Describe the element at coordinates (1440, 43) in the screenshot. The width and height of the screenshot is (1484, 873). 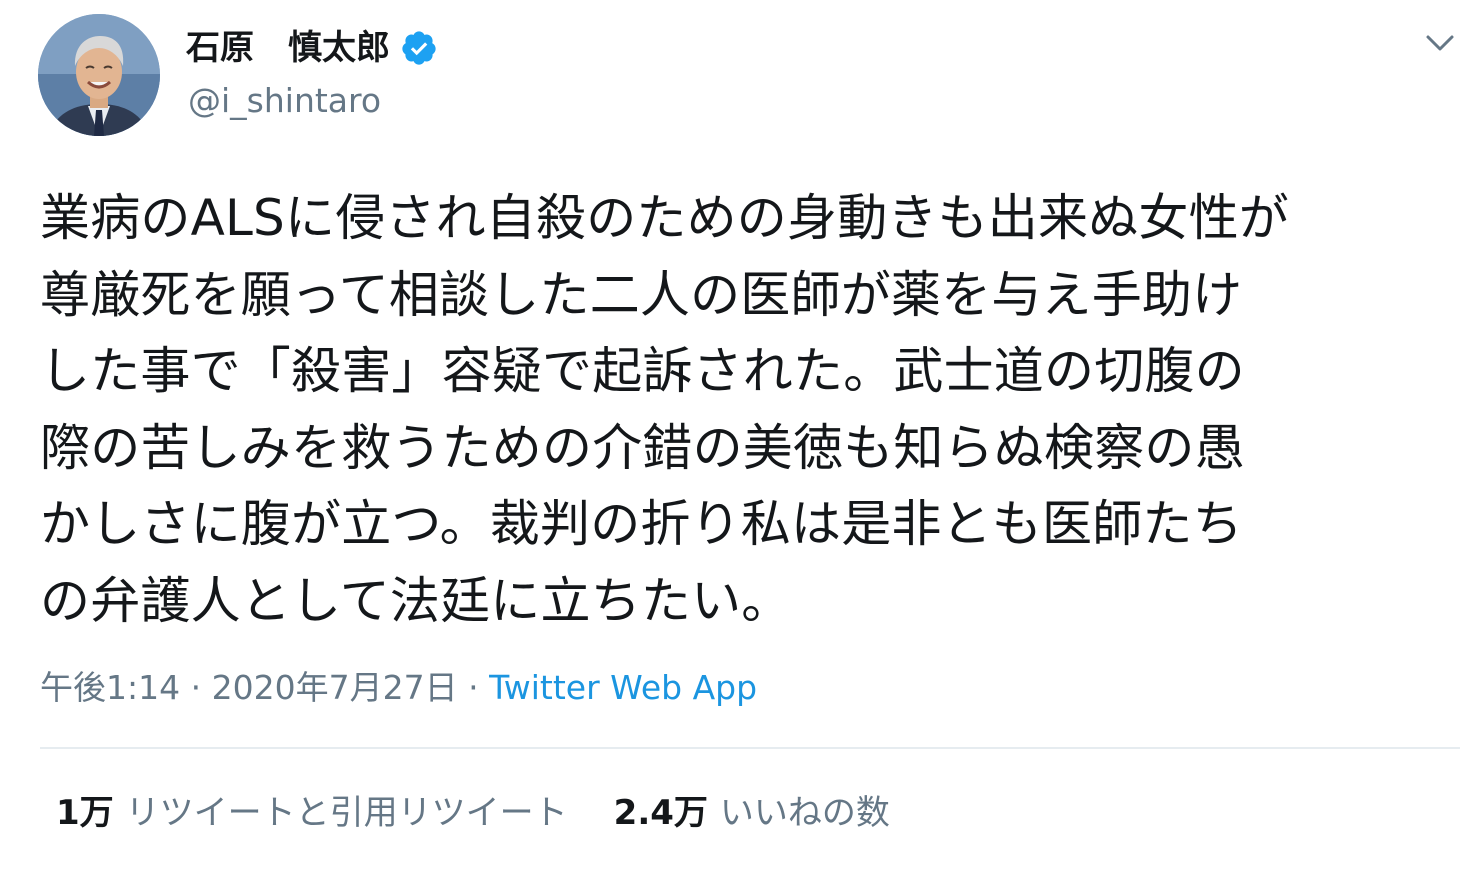
I see `chevron-down-icon` at that location.